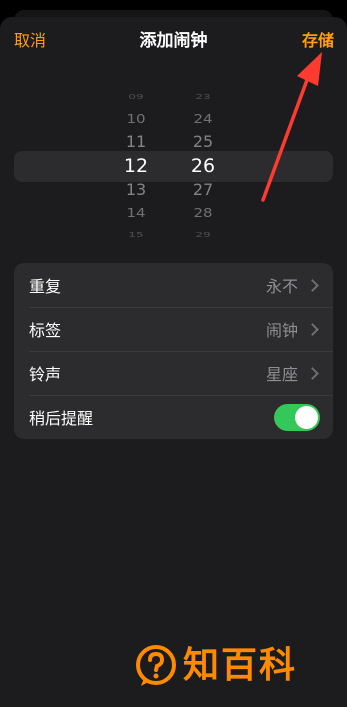 Image resolution: width=347 pixels, height=707 pixels. I want to click on minute-option: 25, so click(203, 142).